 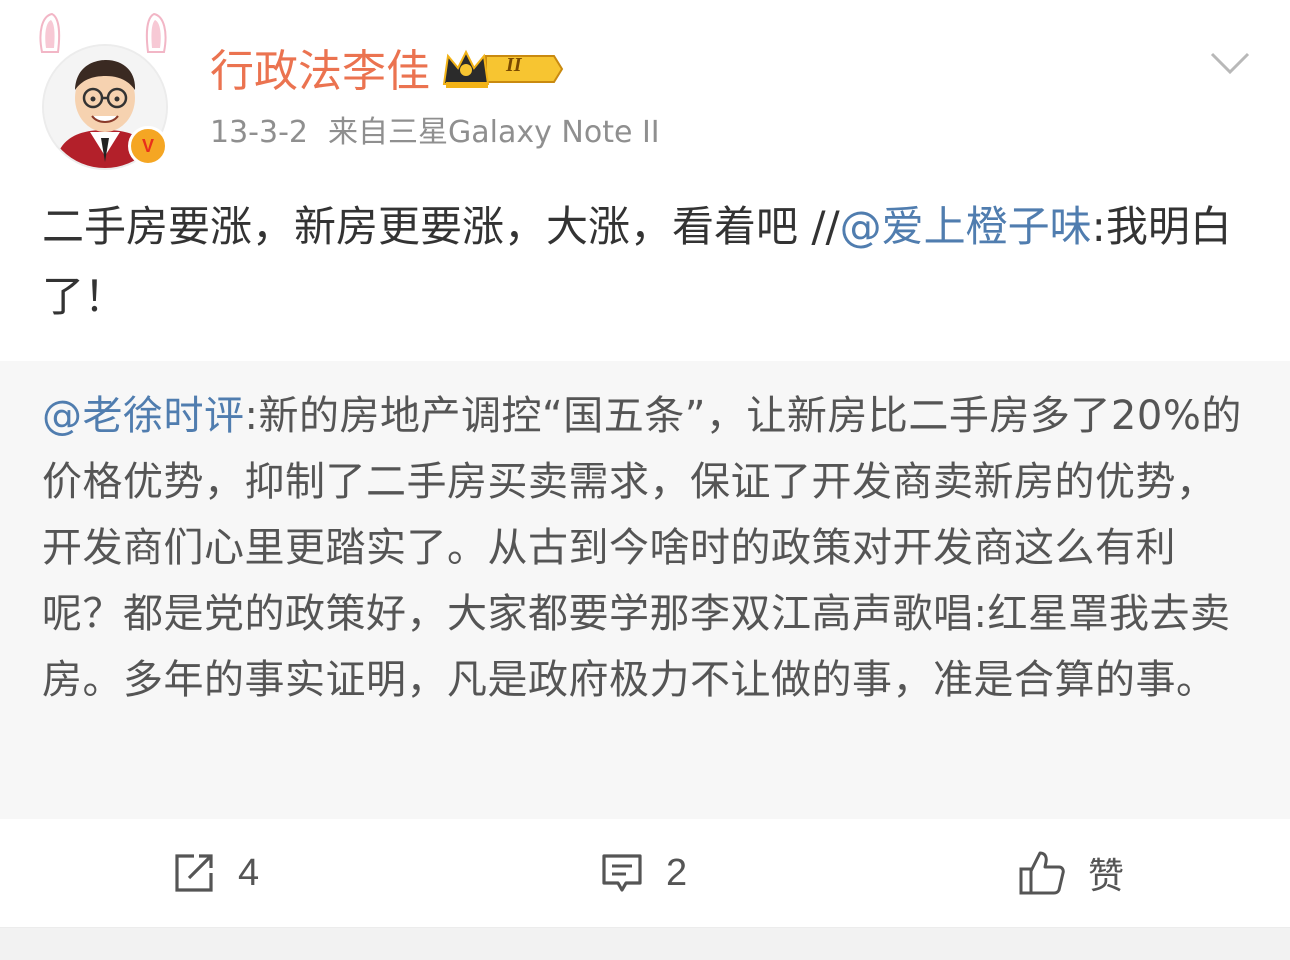 What do you see at coordinates (645, 943) in the screenshot?
I see `footer-divider` at bounding box center [645, 943].